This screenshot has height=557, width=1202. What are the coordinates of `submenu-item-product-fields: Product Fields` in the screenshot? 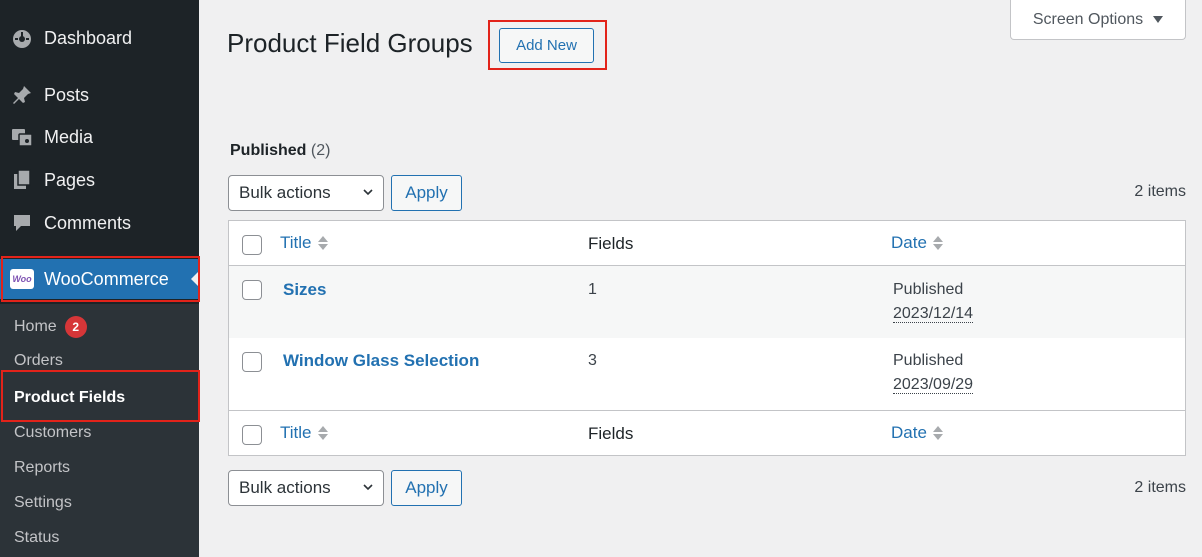 It's located at (69, 398).